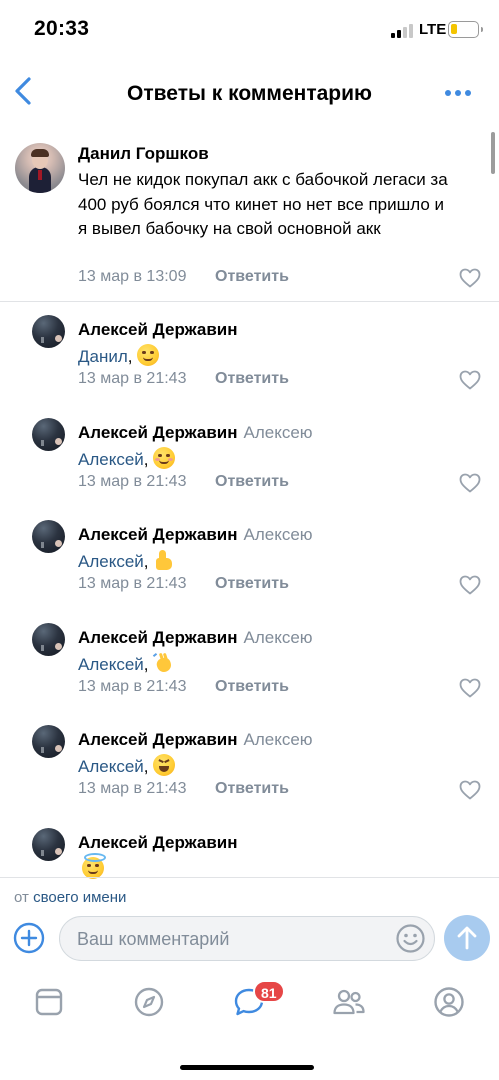 This screenshot has width=499, height=1080. I want to click on profile-icon, so click(449, 1002).